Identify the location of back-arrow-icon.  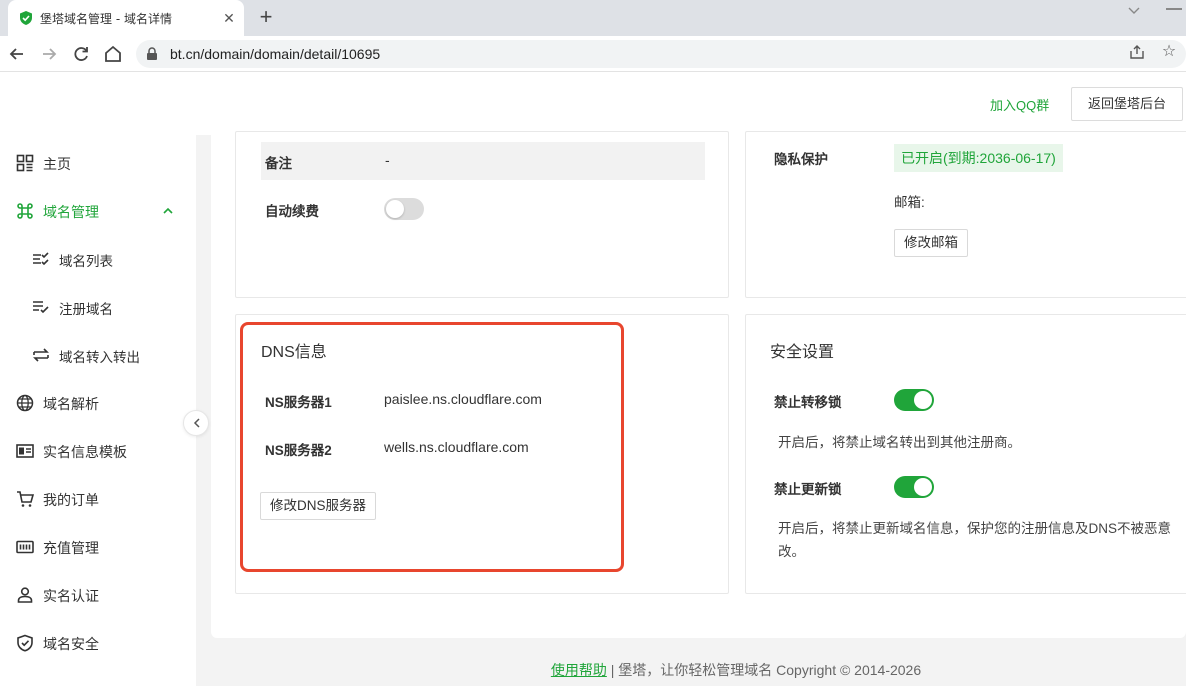
(17, 54).